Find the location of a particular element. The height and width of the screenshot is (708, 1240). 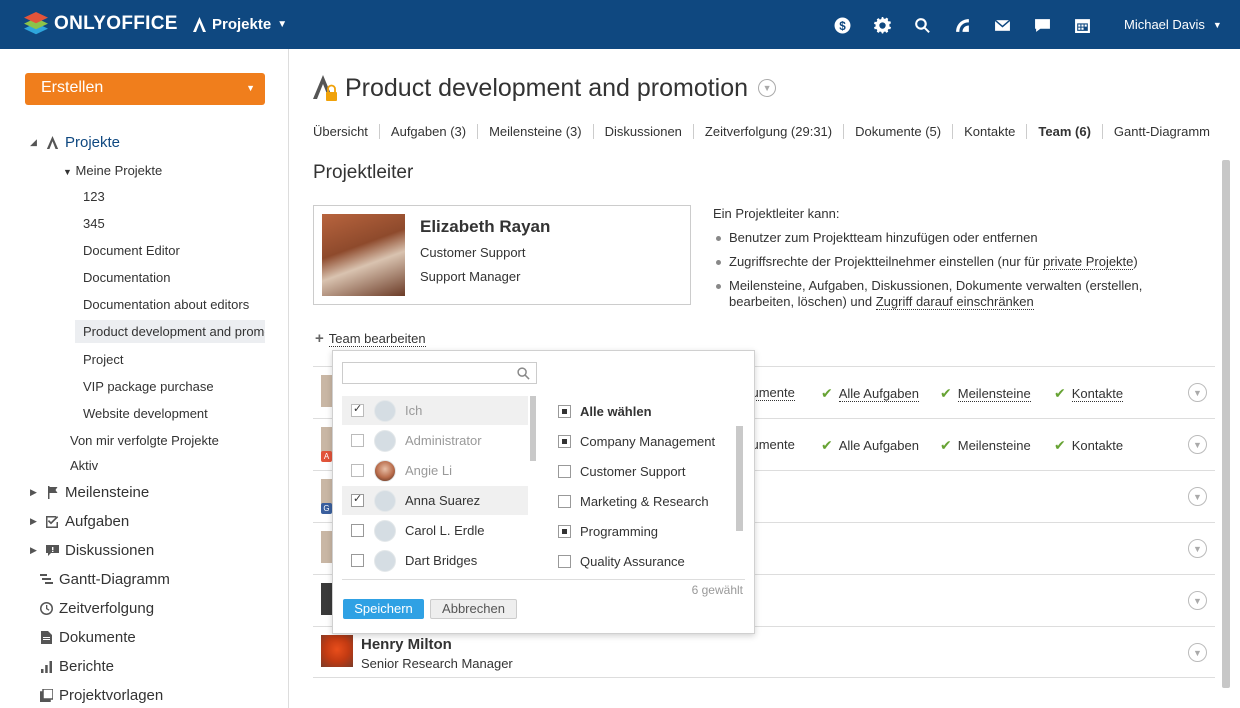

project-menu-chevron-icon: ▼ is located at coordinates (767, 88).